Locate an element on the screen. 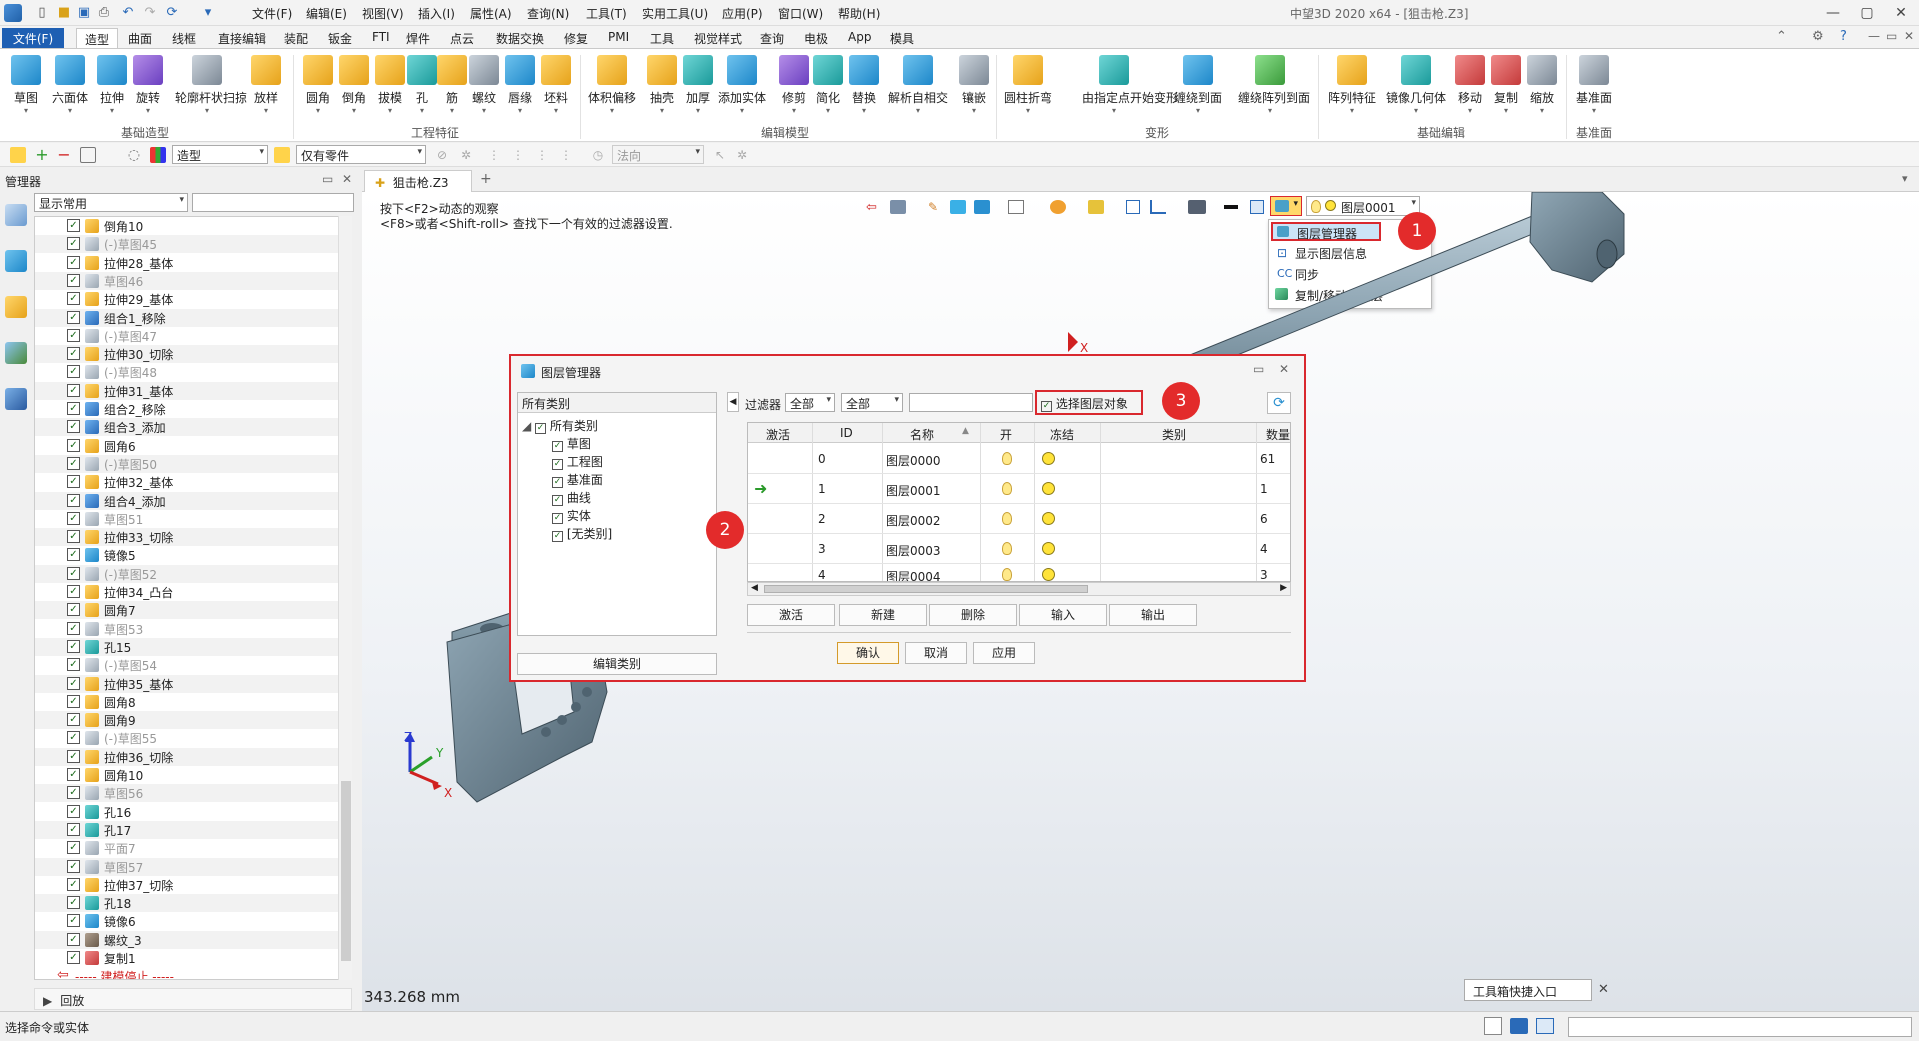 Image resolution: width=1919 pixels, height=1041 pixels. settings-gear-icon: ⚙ is located at coordinates (1818, 36).